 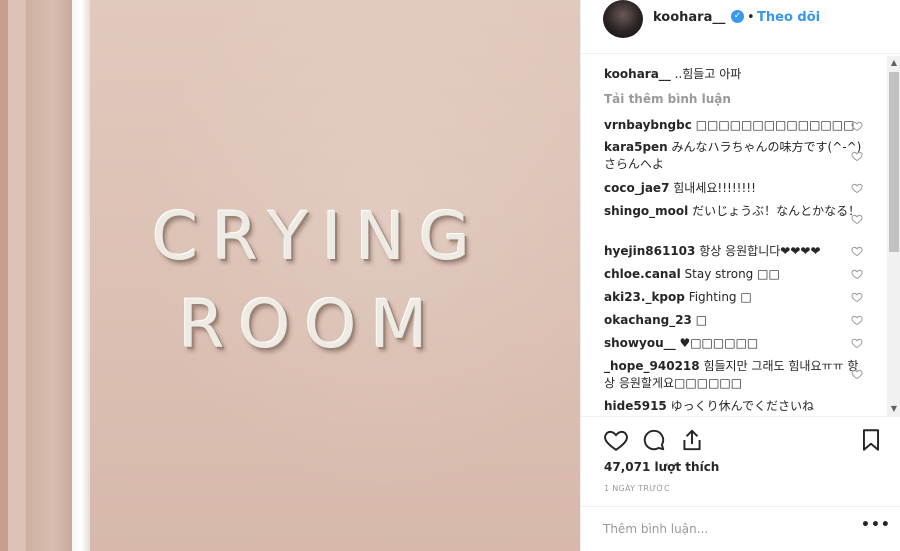 What do you see at coordinates (735, 156) in the screenshot?
I see `comment-item: kara5pen みんなハラちゃんの味方です(^-^)さらんへよ` at bounding box center [735, 156].